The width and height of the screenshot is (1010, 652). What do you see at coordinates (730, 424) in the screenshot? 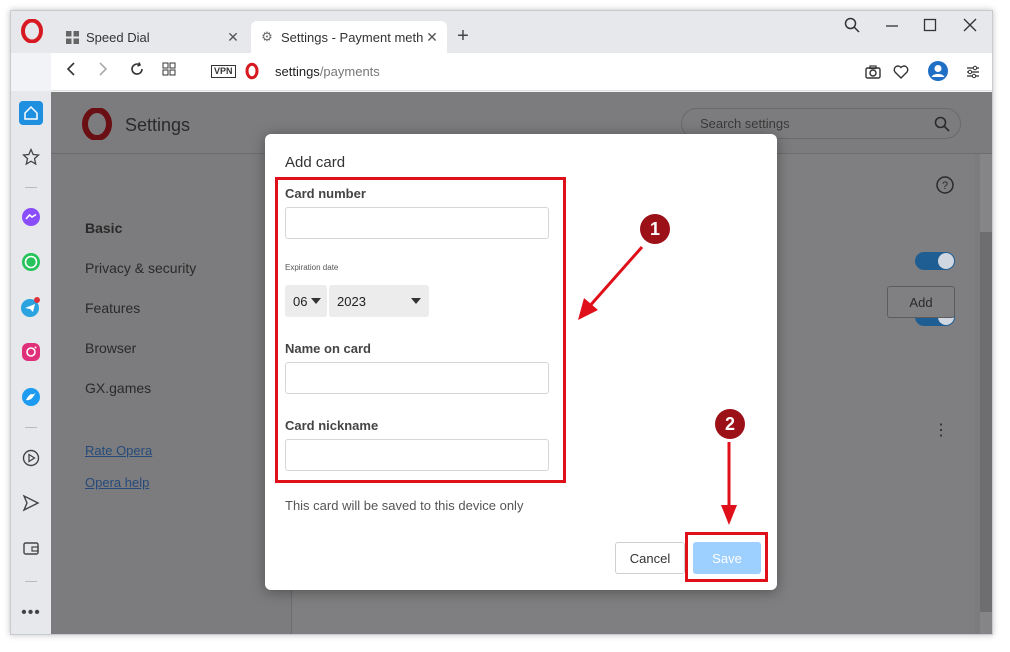
I see `step-2-badge: 2` at bounding box center [730, 424].